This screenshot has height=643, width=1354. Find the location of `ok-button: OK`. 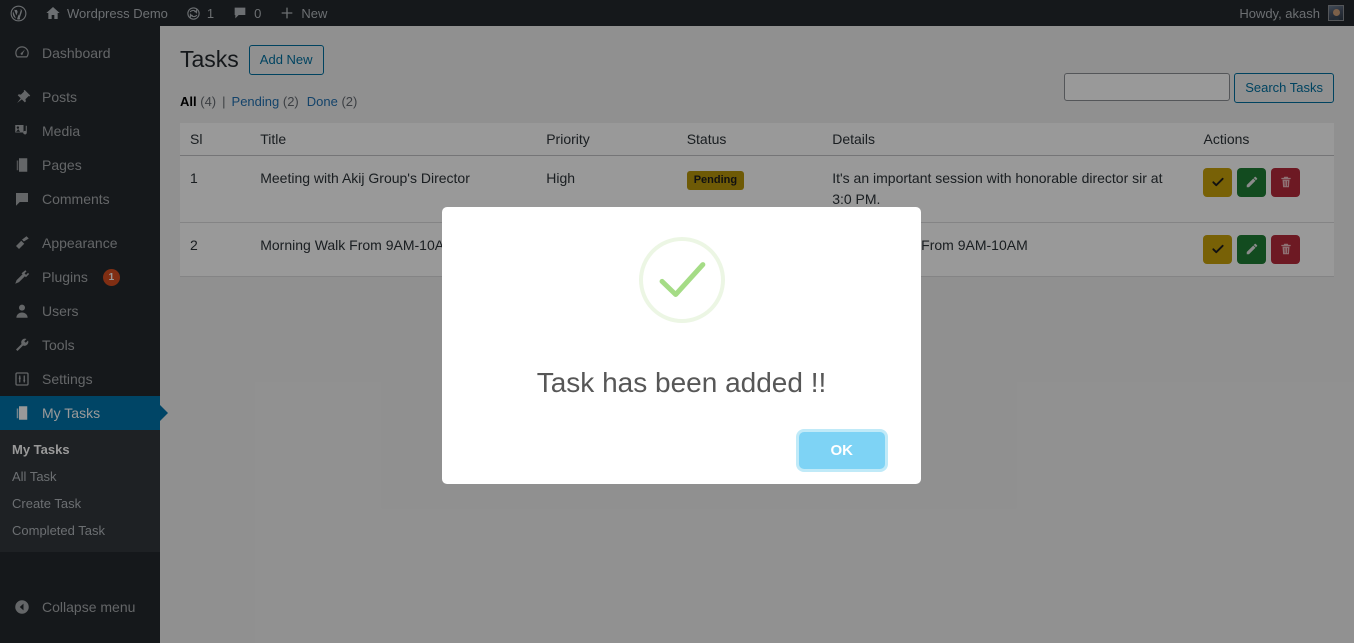

ok-button: OK is located at coordinates (841, 450).